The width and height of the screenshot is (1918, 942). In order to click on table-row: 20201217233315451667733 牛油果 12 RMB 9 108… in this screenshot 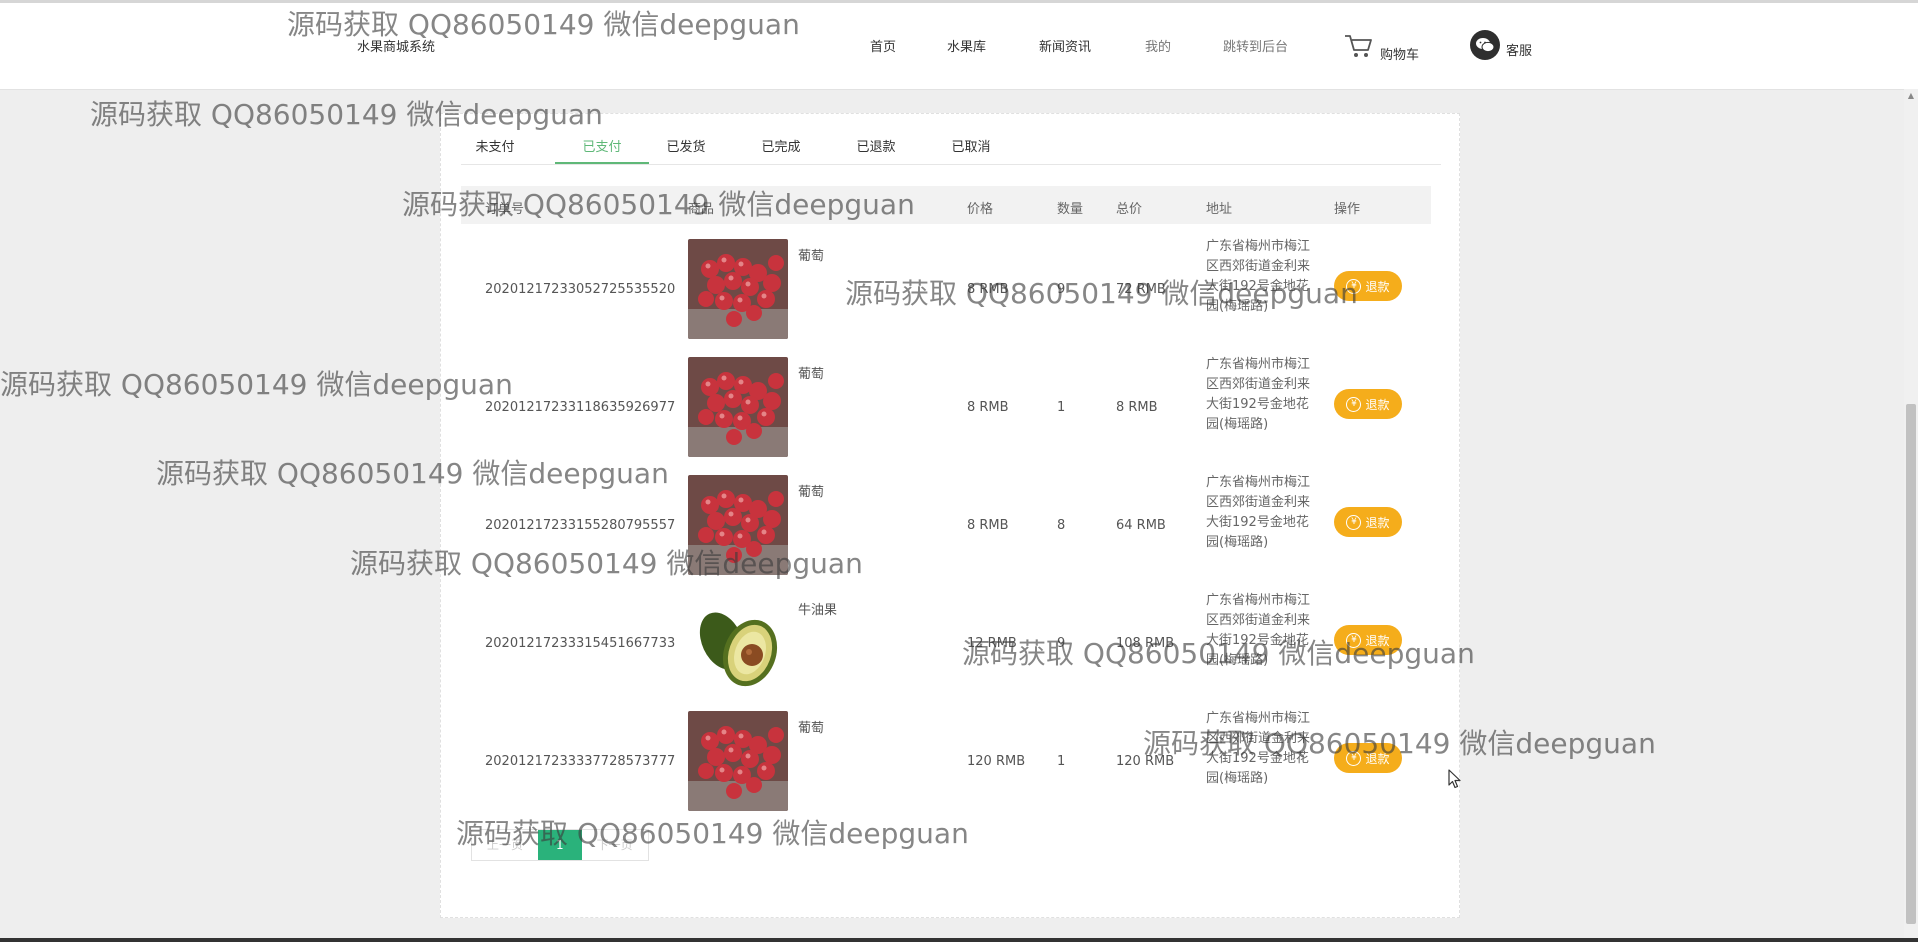, I will do `click(946, 646)`.